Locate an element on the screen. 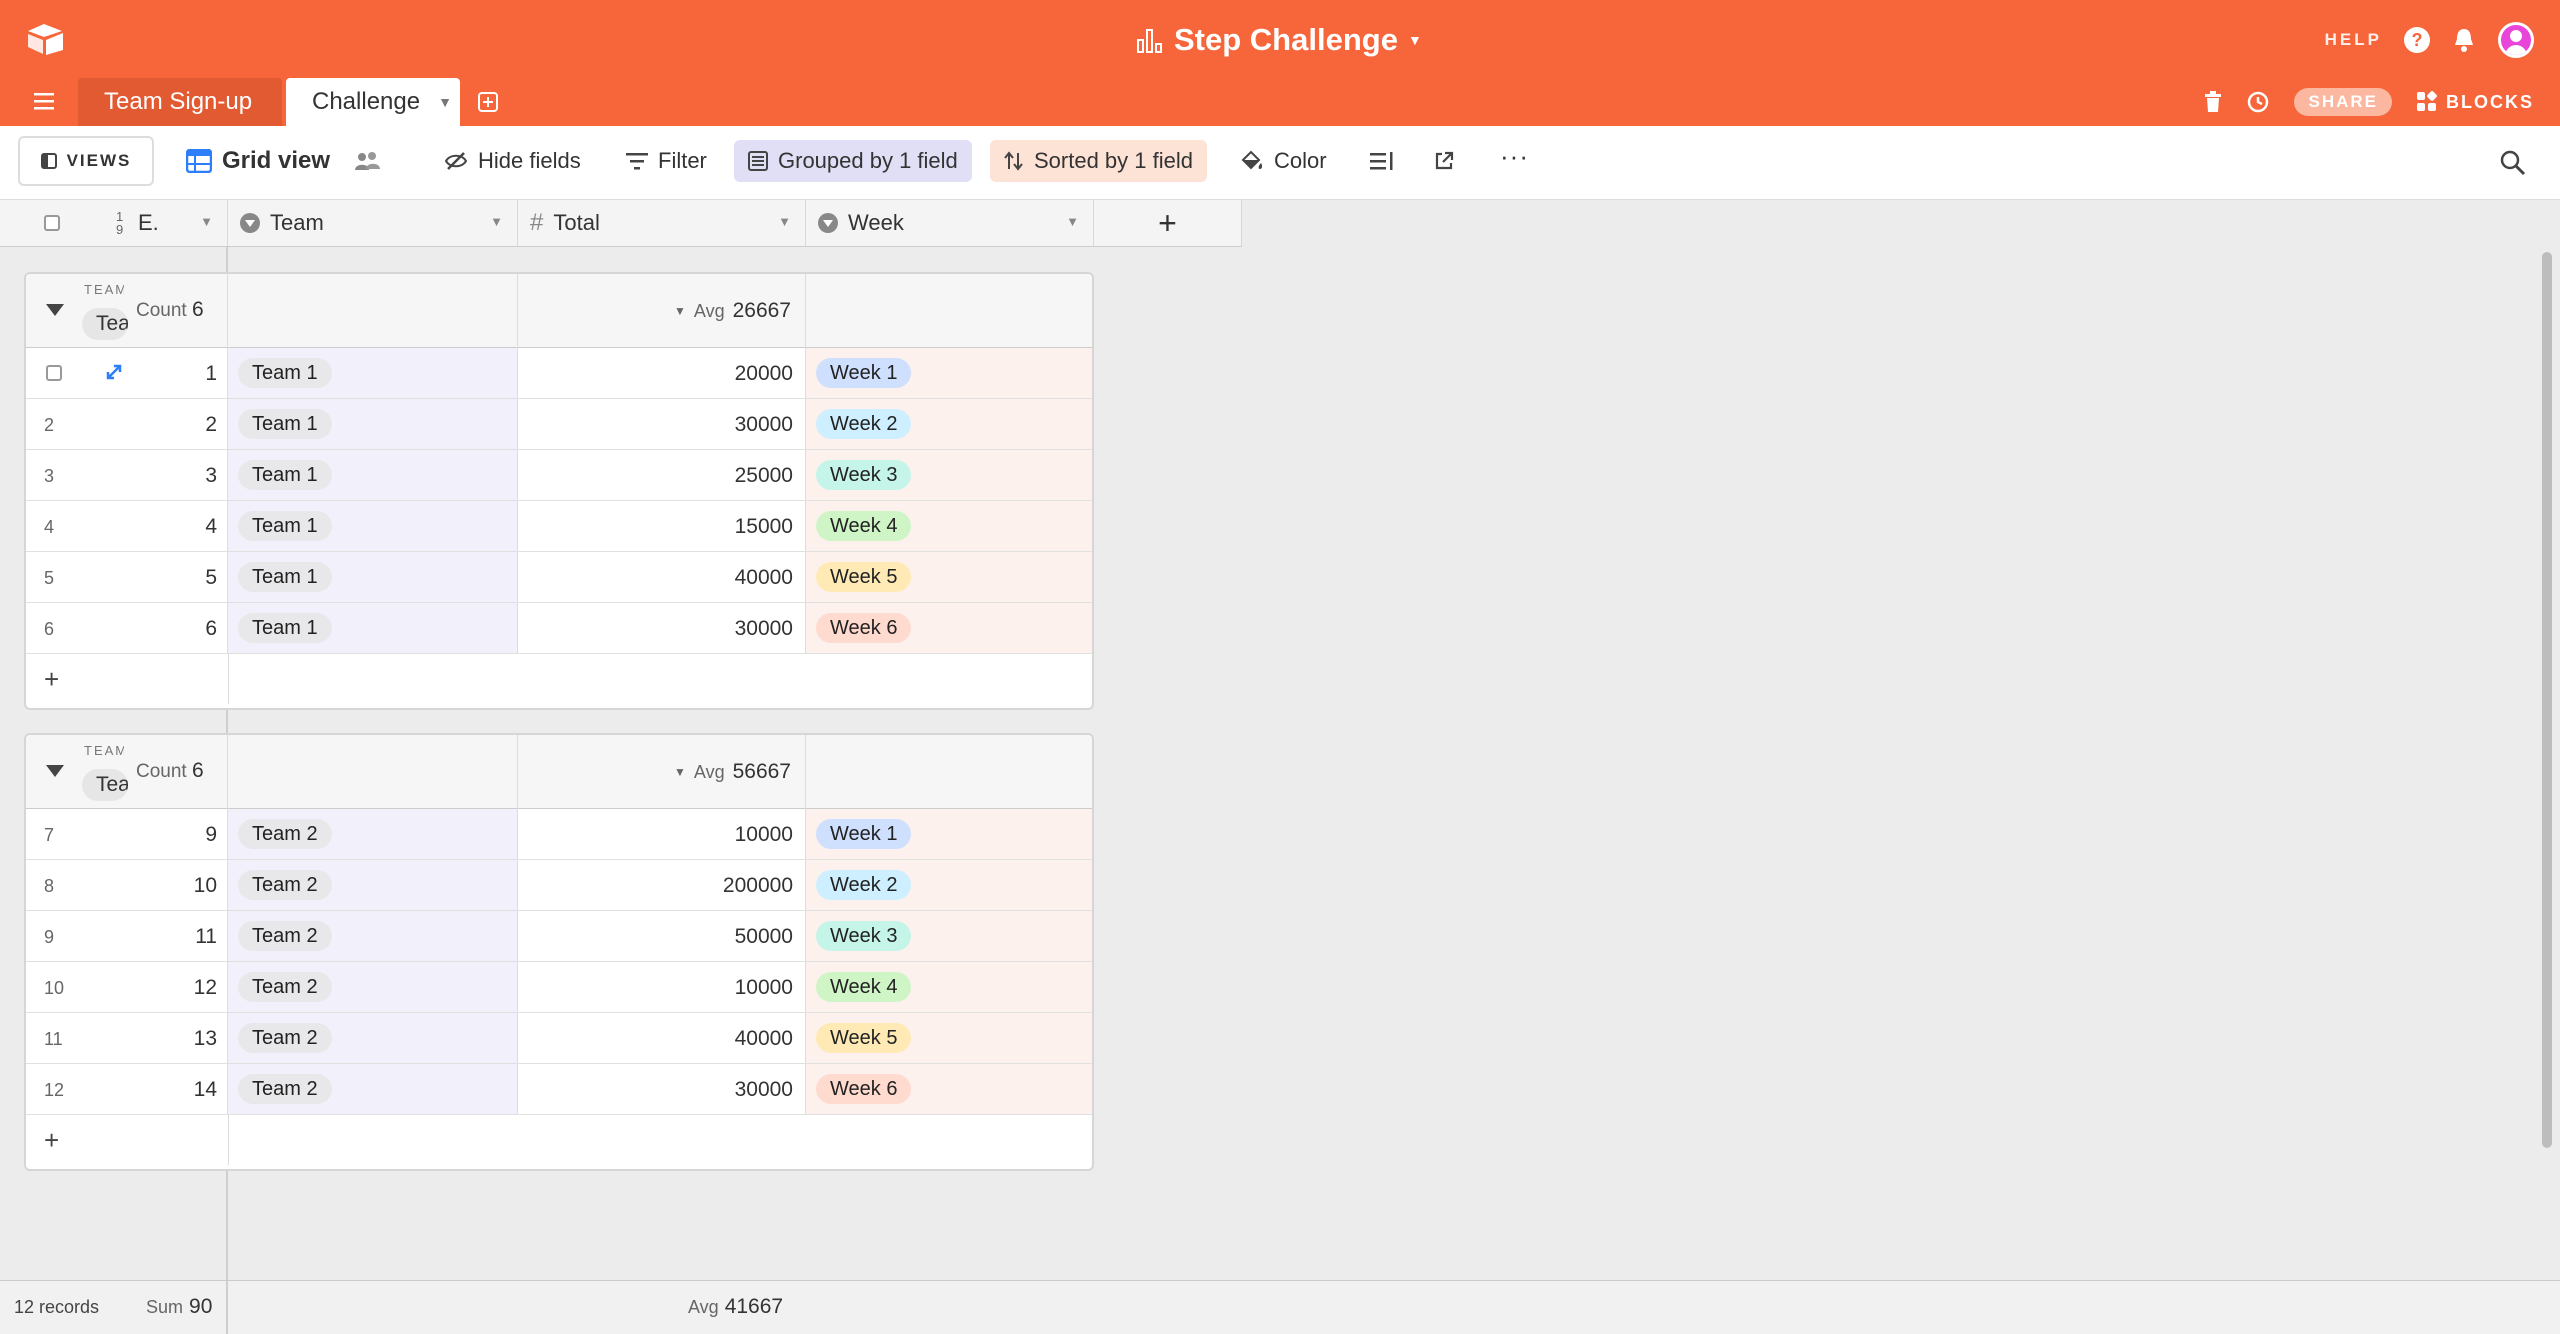 This screenshot has height=1334, width=2560. table-row: 3 3 Team 1 25000 Week 3 is located at coordinates (559, 475).